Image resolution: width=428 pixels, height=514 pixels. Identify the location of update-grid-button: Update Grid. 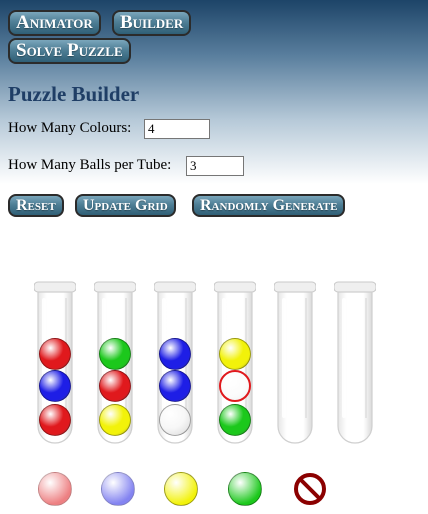
(125, 205).